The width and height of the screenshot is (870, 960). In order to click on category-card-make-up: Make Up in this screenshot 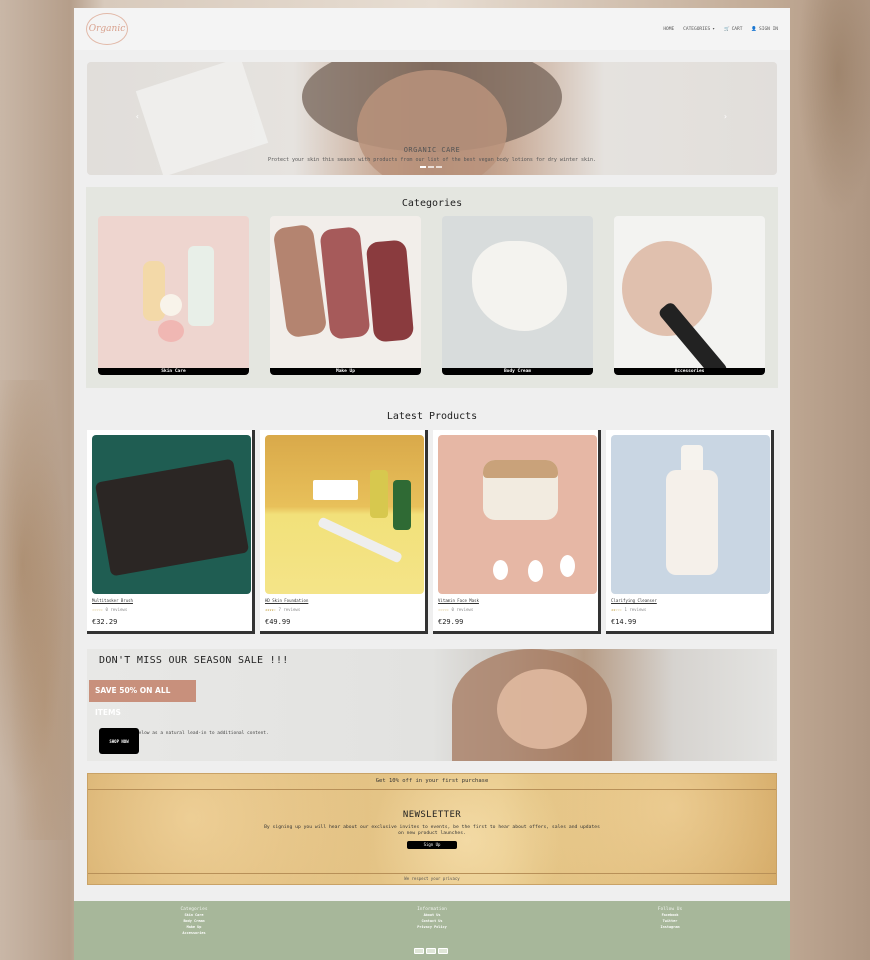, I will do `click(345, 295)`.